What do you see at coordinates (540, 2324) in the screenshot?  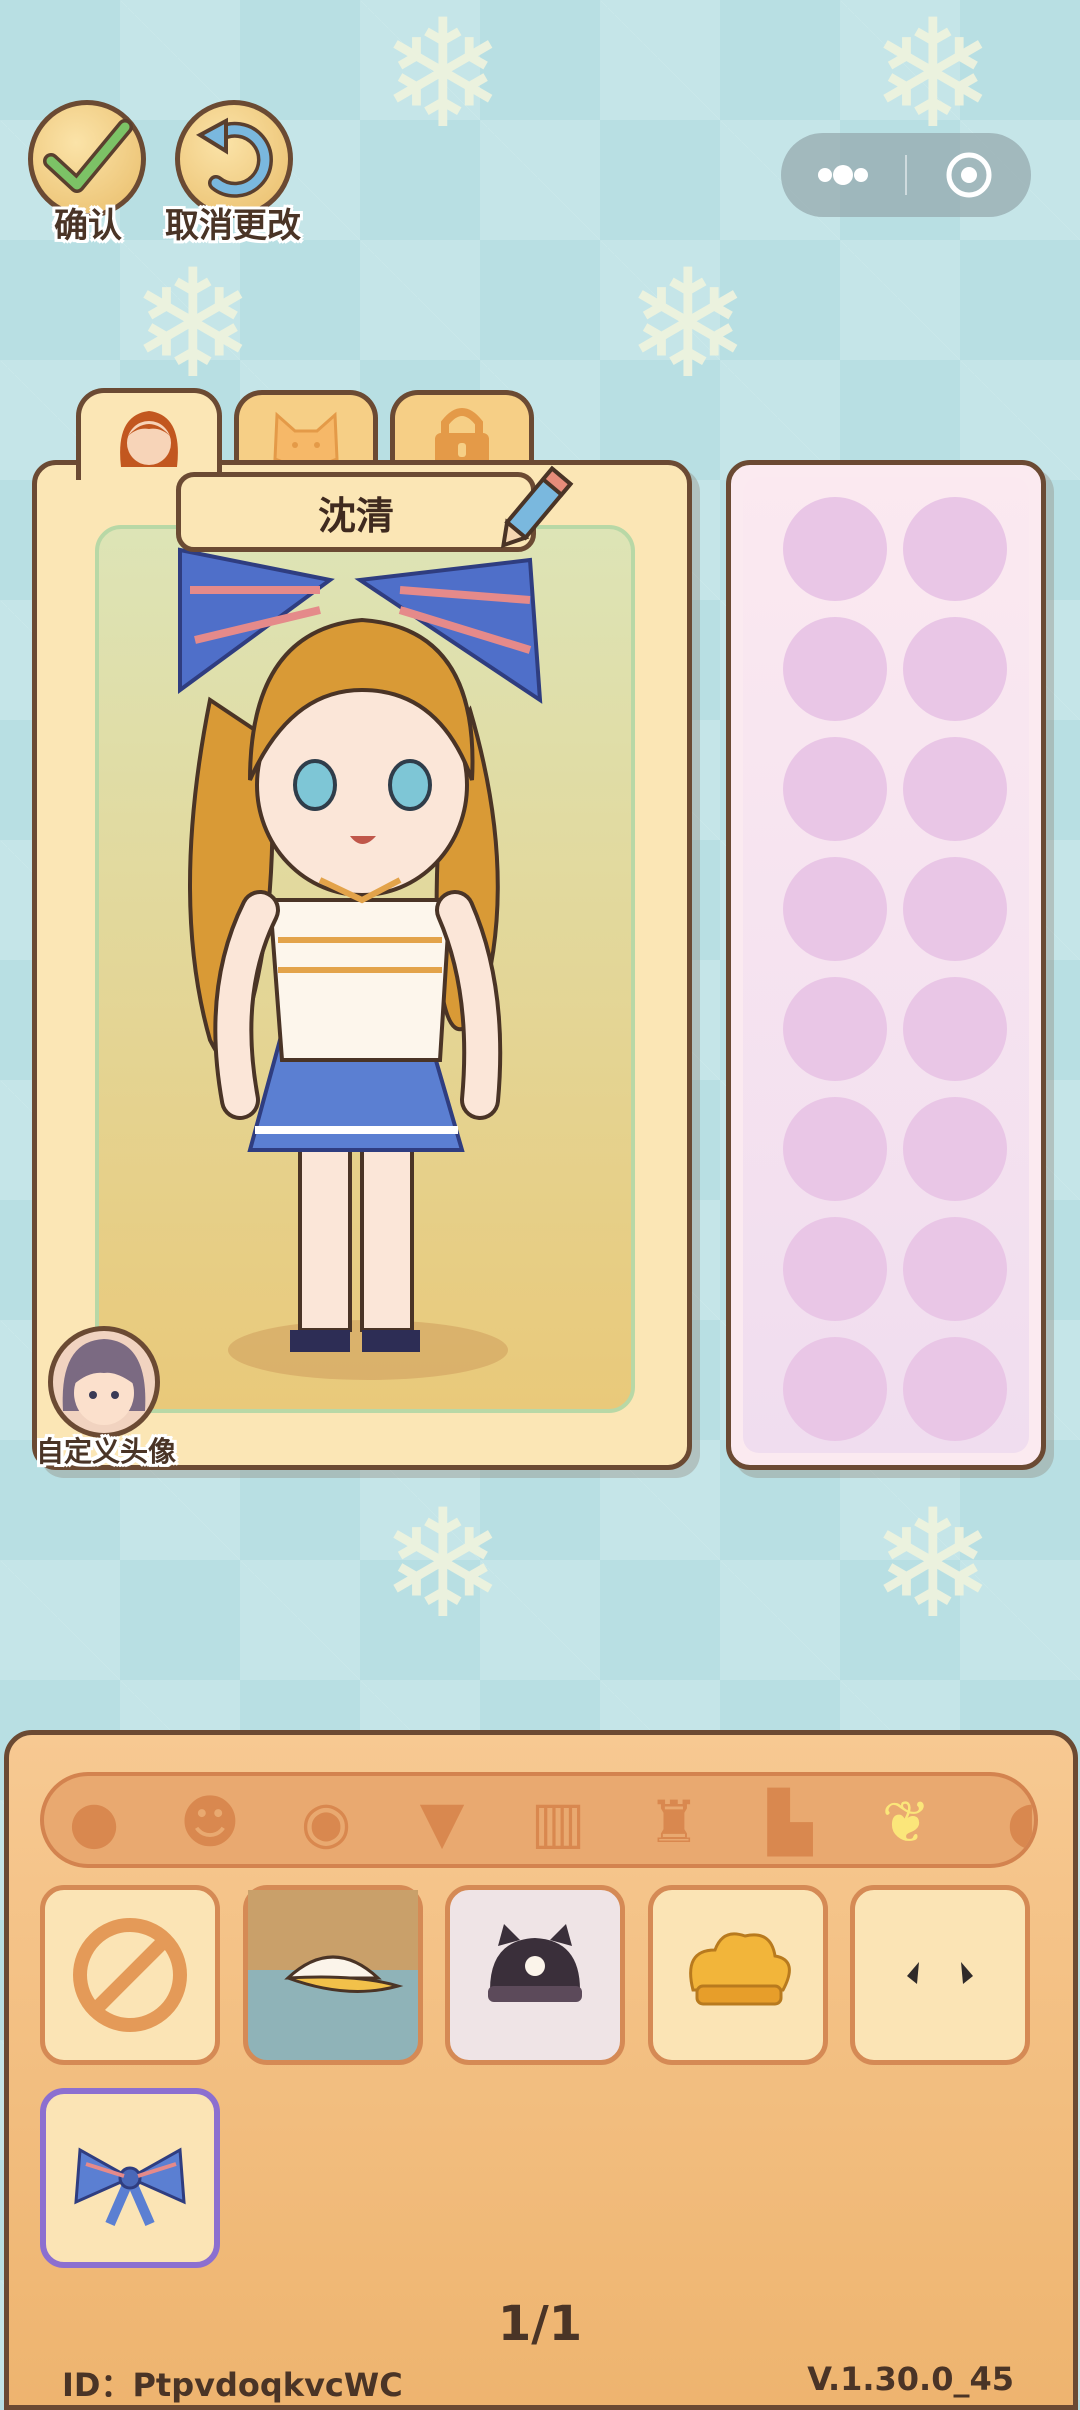 I see `page-indicator: 1/1` at bounding box center [540, 2324].